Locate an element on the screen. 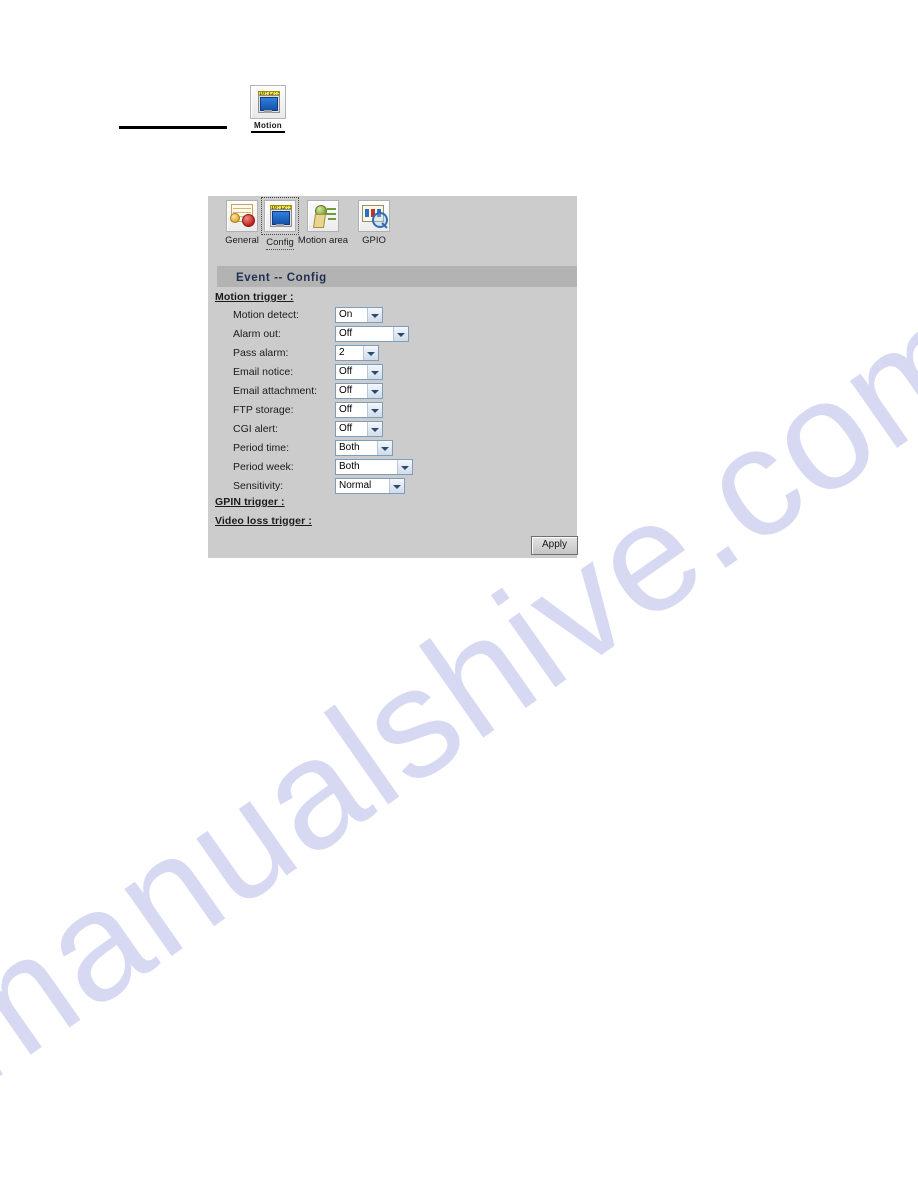  field-label: Email notice: is located at coordinates (263, 372).